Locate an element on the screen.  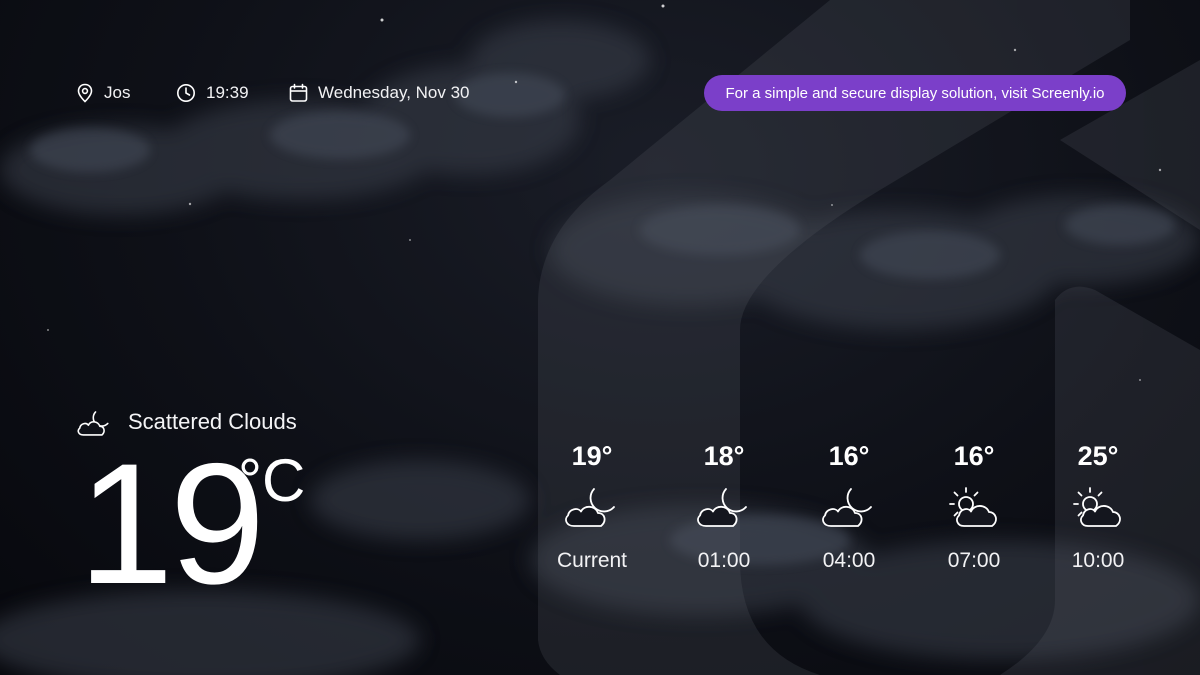
forecast-item: 18° 01:00 is located at coordinates (724, 505).